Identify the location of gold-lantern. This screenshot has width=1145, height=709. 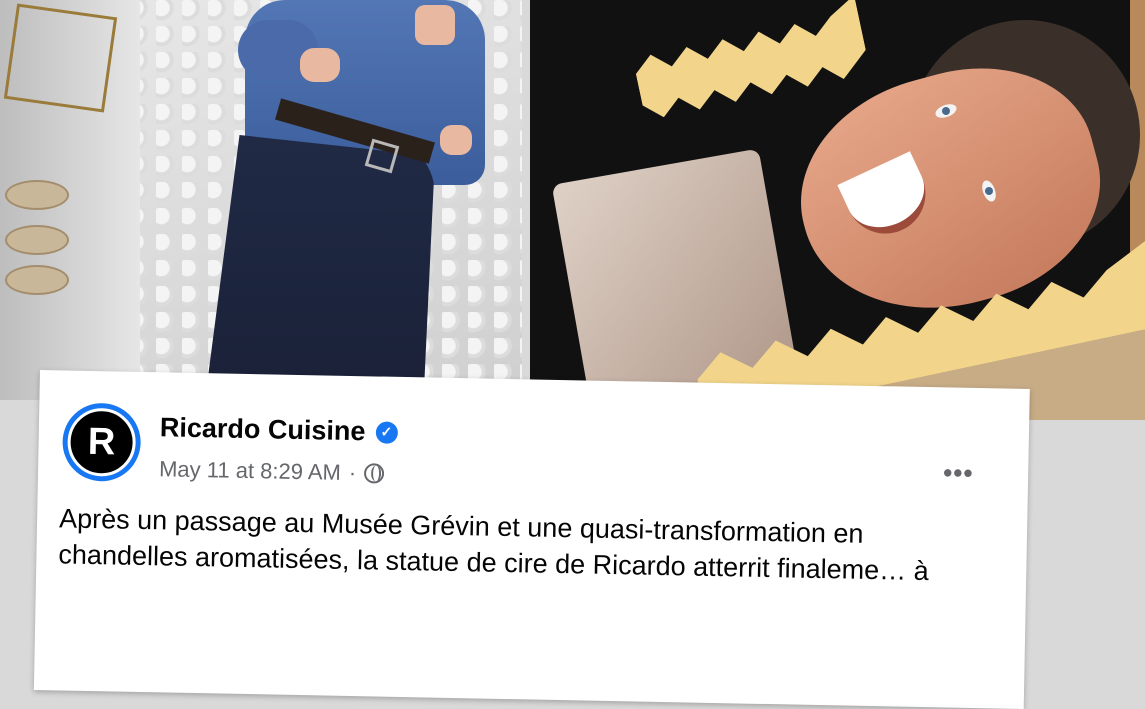
(60, 58).